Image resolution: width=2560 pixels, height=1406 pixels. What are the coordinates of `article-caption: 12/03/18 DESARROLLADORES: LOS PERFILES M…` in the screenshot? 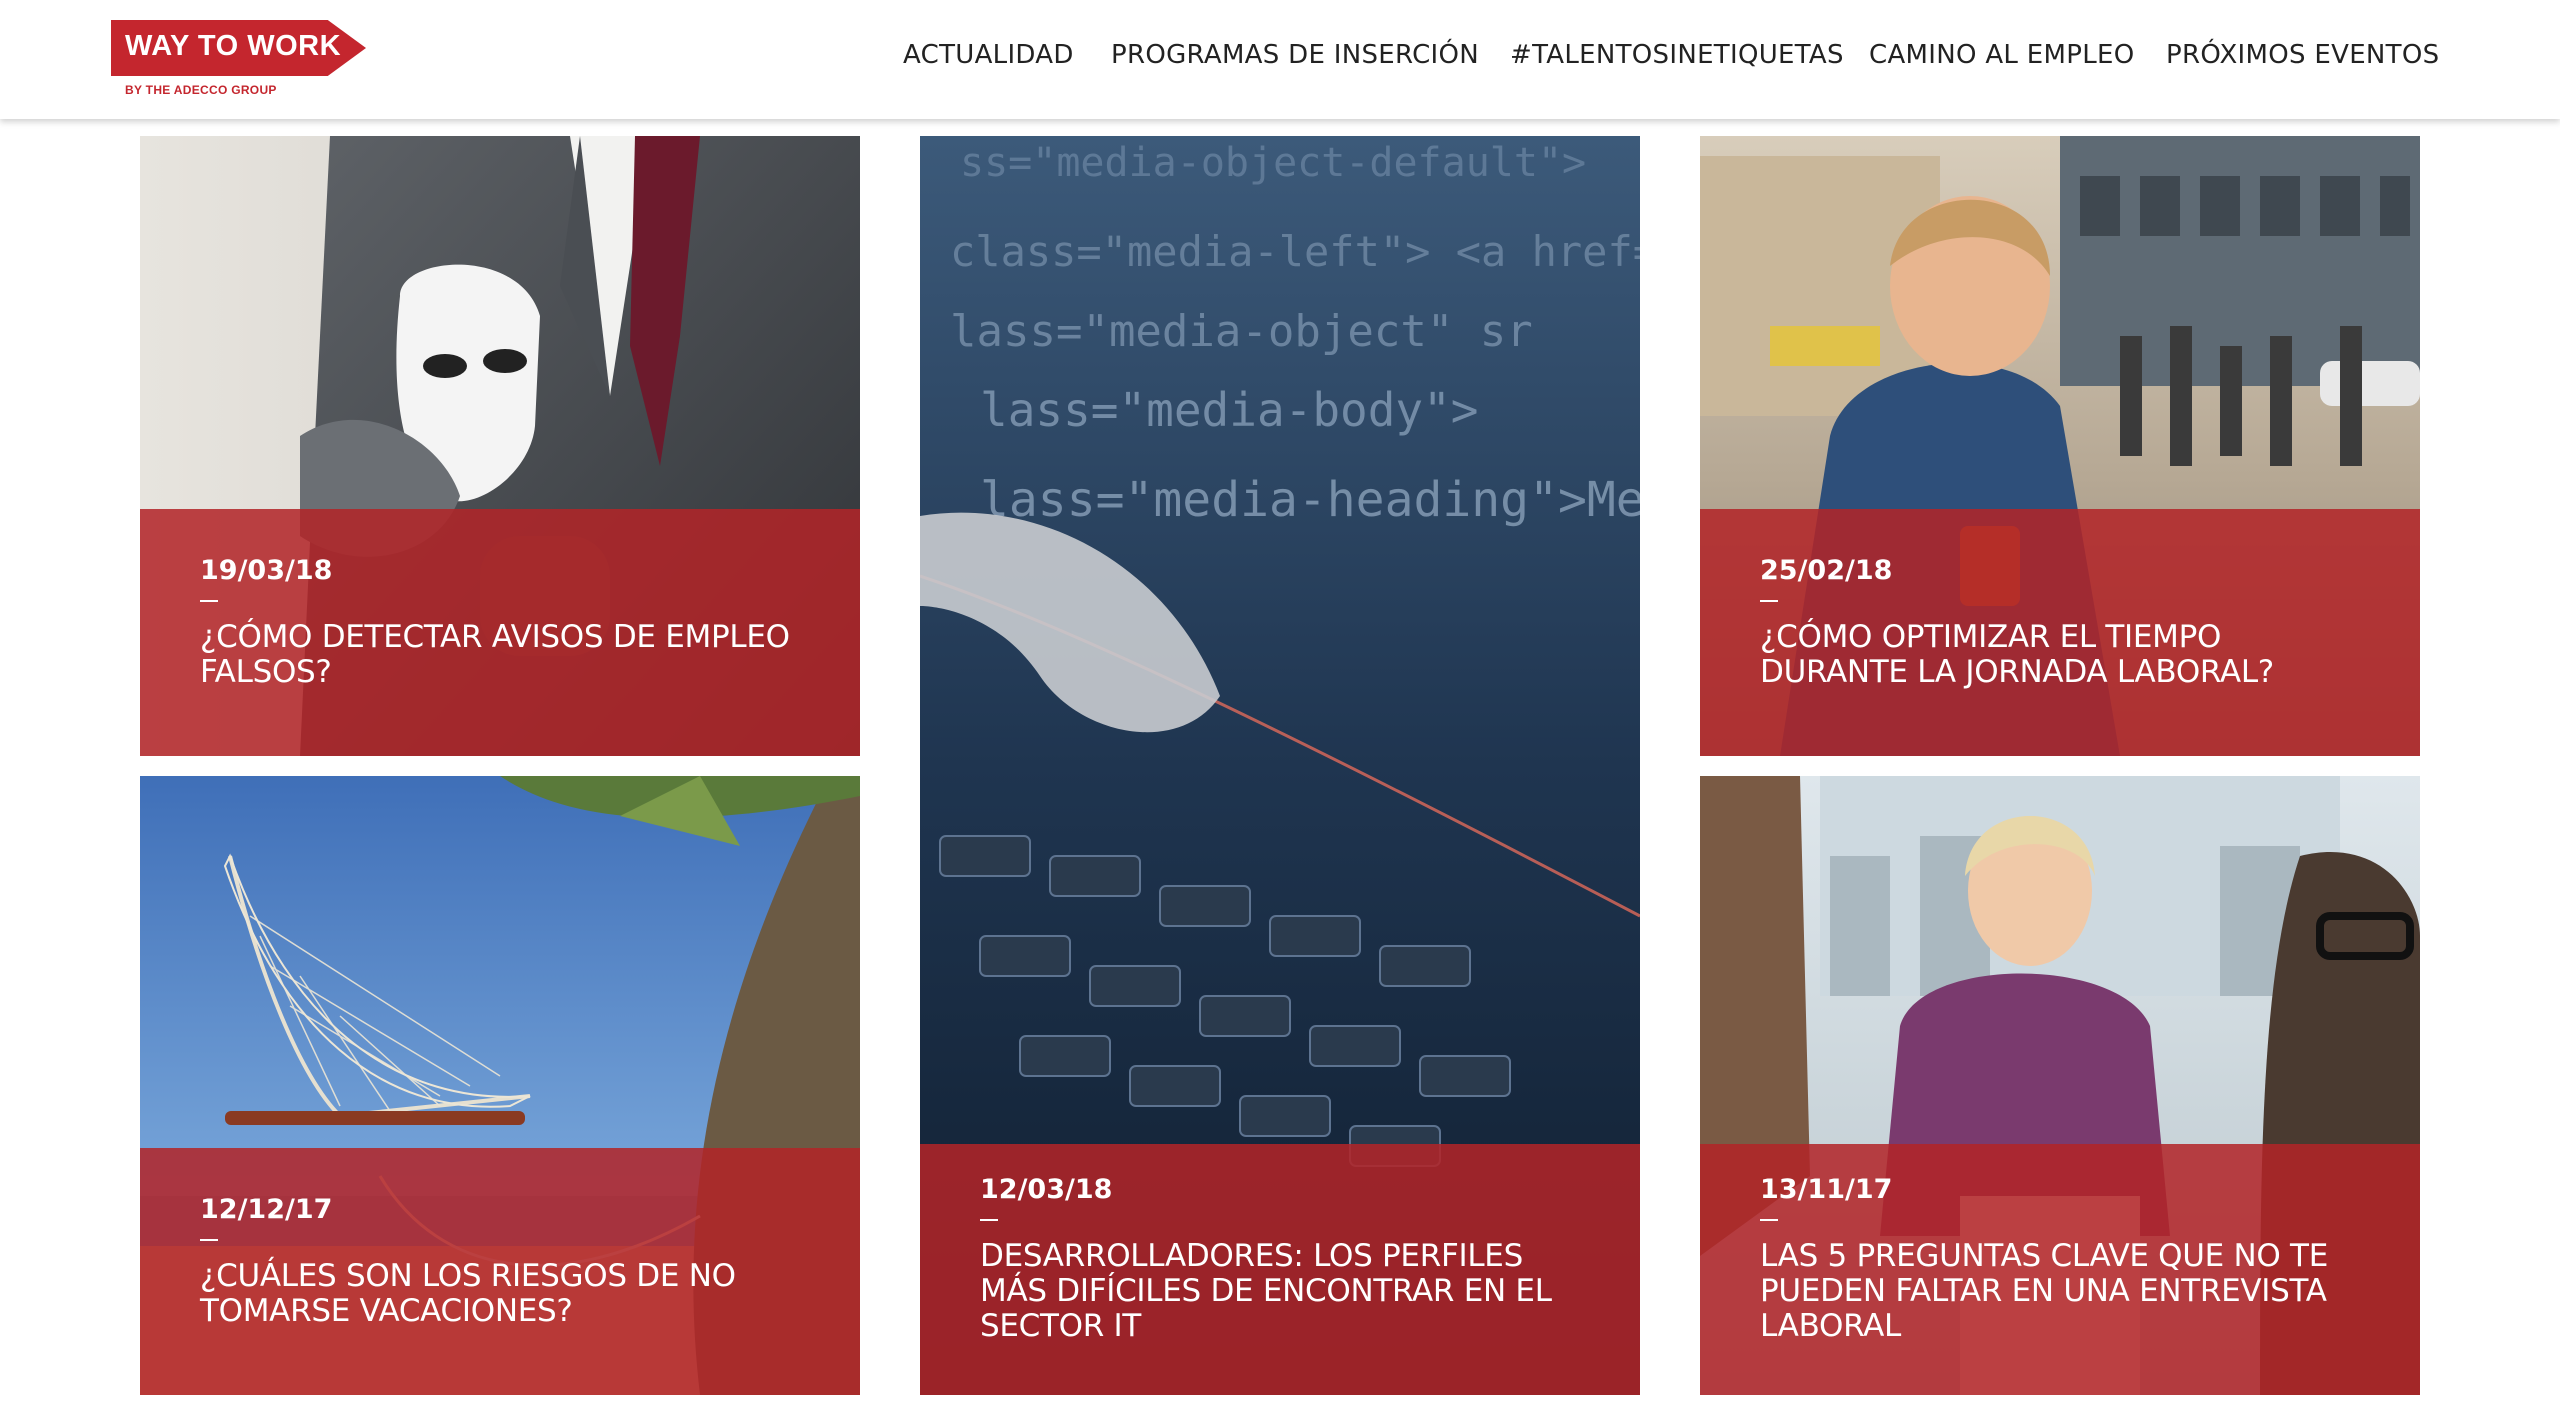 It's located at (1280, 1269).